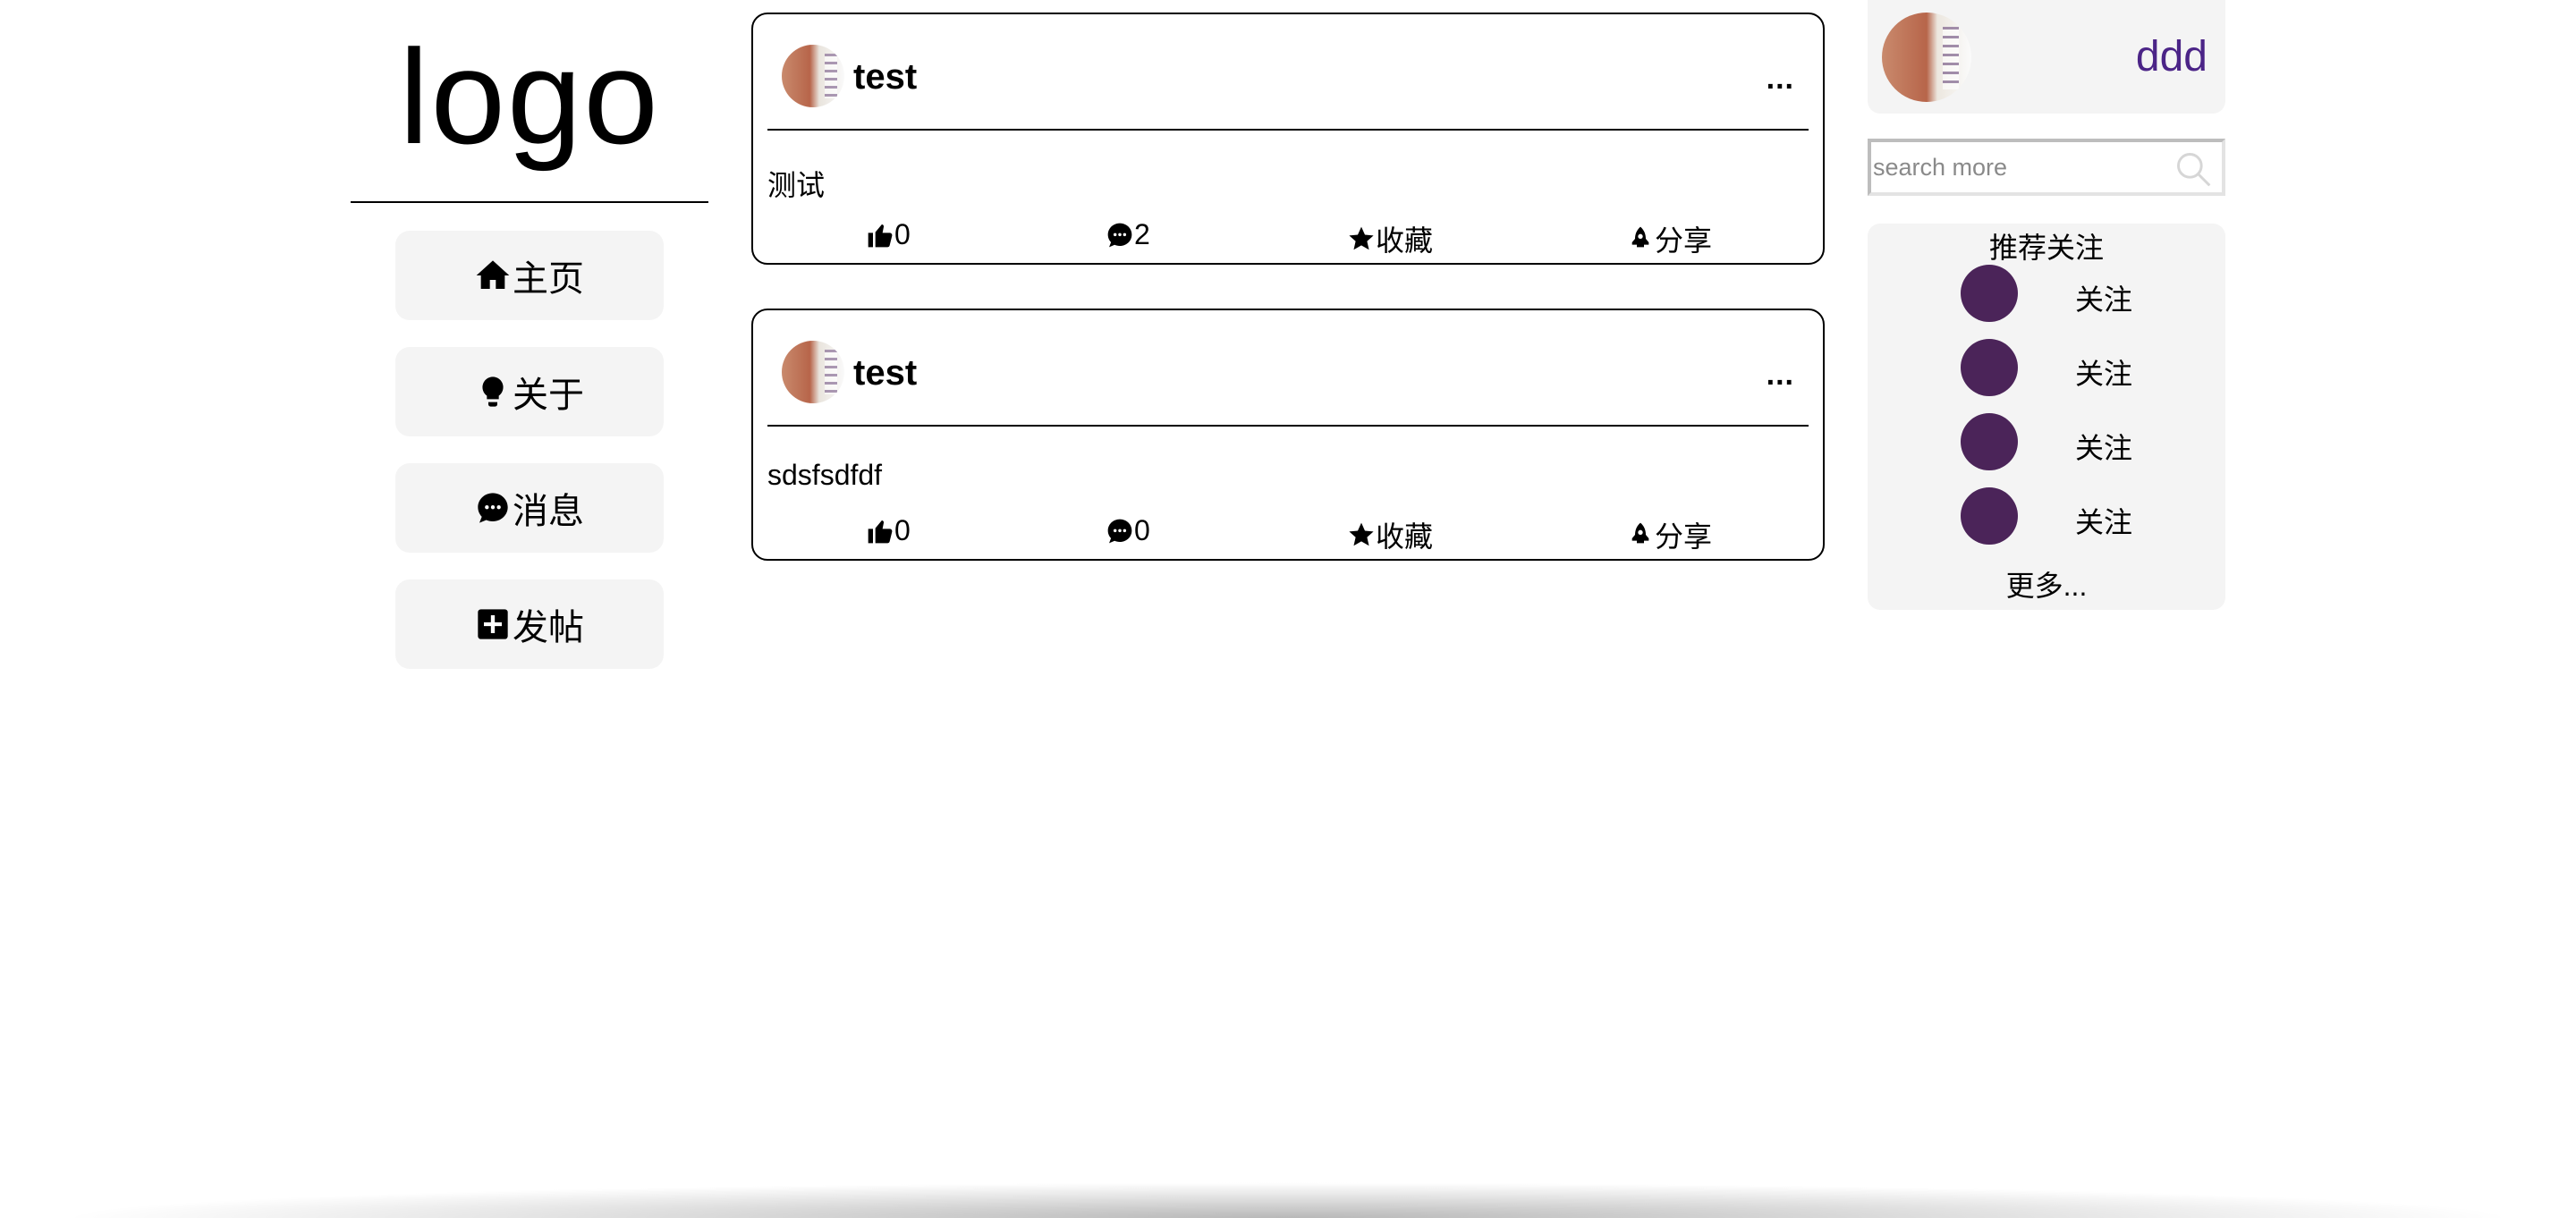  I want to click on left-sidebar: logo, so click(529, 102).